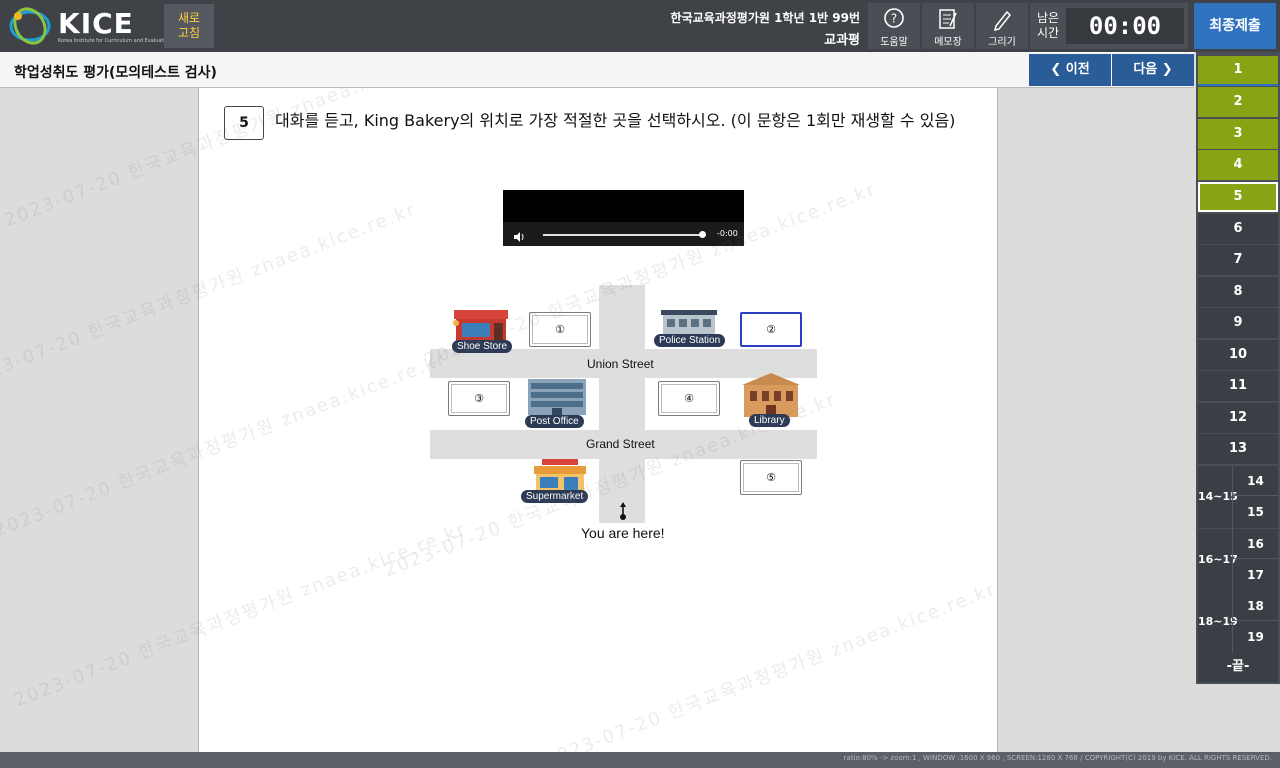 The image size is (1280, 768). Describe the element at coordinates (1056, 69) in the screenshot. I see `chevron-left-icon: ❮` at that location.